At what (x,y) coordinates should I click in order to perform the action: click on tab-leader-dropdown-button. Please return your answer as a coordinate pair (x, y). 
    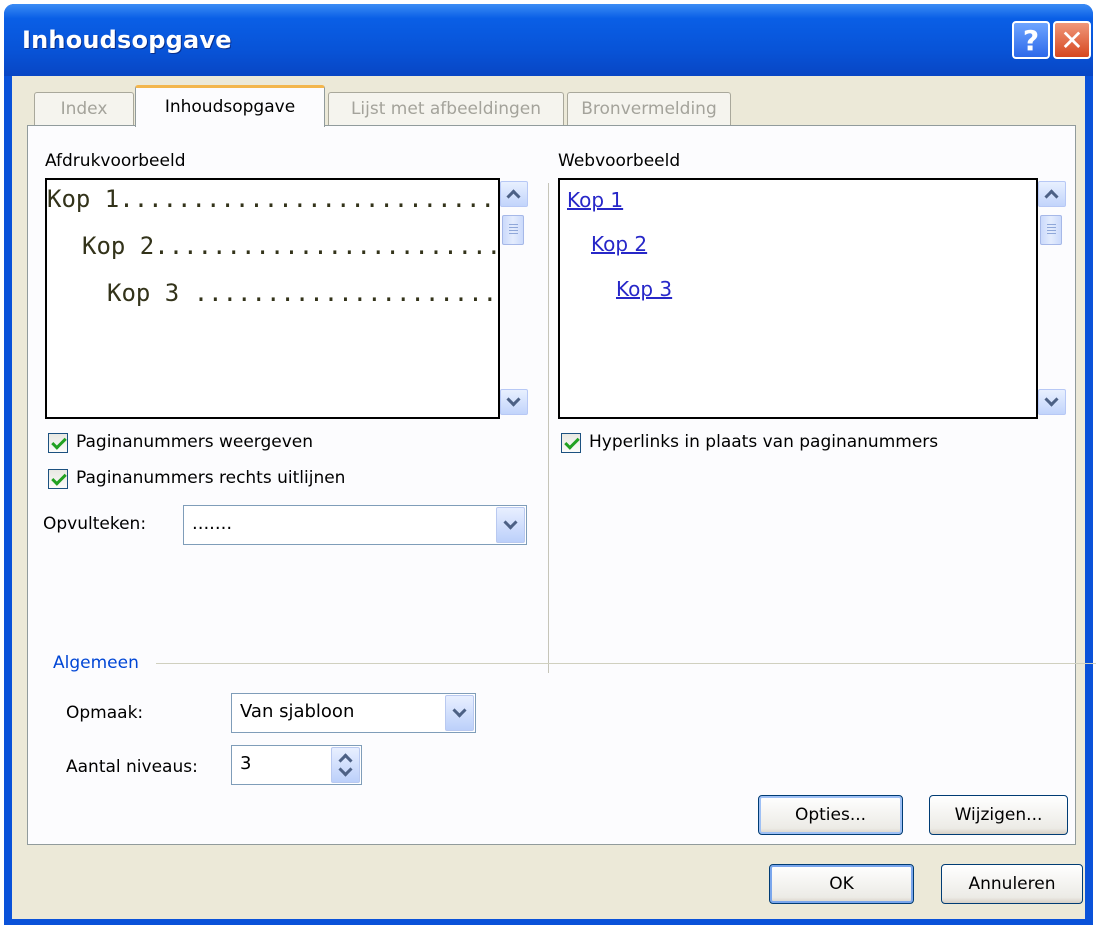
    Looking at the image, I should click on (510, 525).